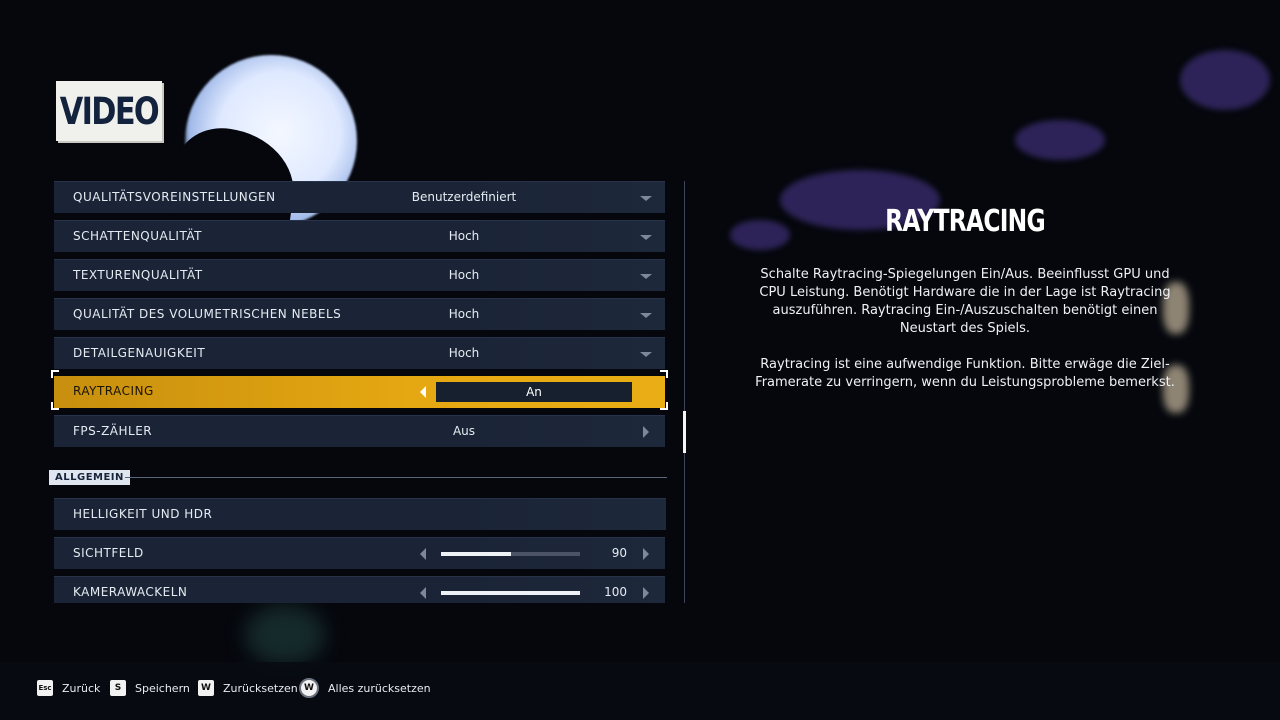 The height and width of the screenshot is (720, 1280). I want to click on fov-slider, so click(510, 554).